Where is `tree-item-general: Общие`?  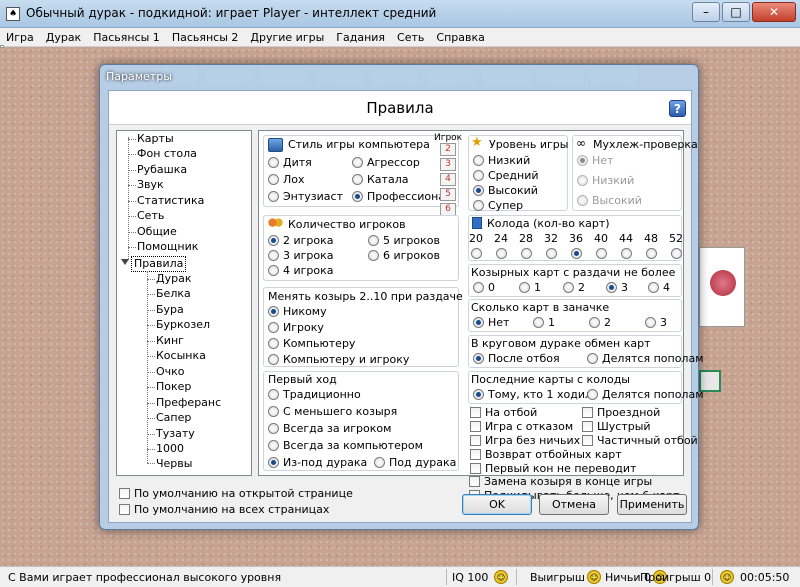 tree-item-general: Общие is located at coordinates (157, 232).